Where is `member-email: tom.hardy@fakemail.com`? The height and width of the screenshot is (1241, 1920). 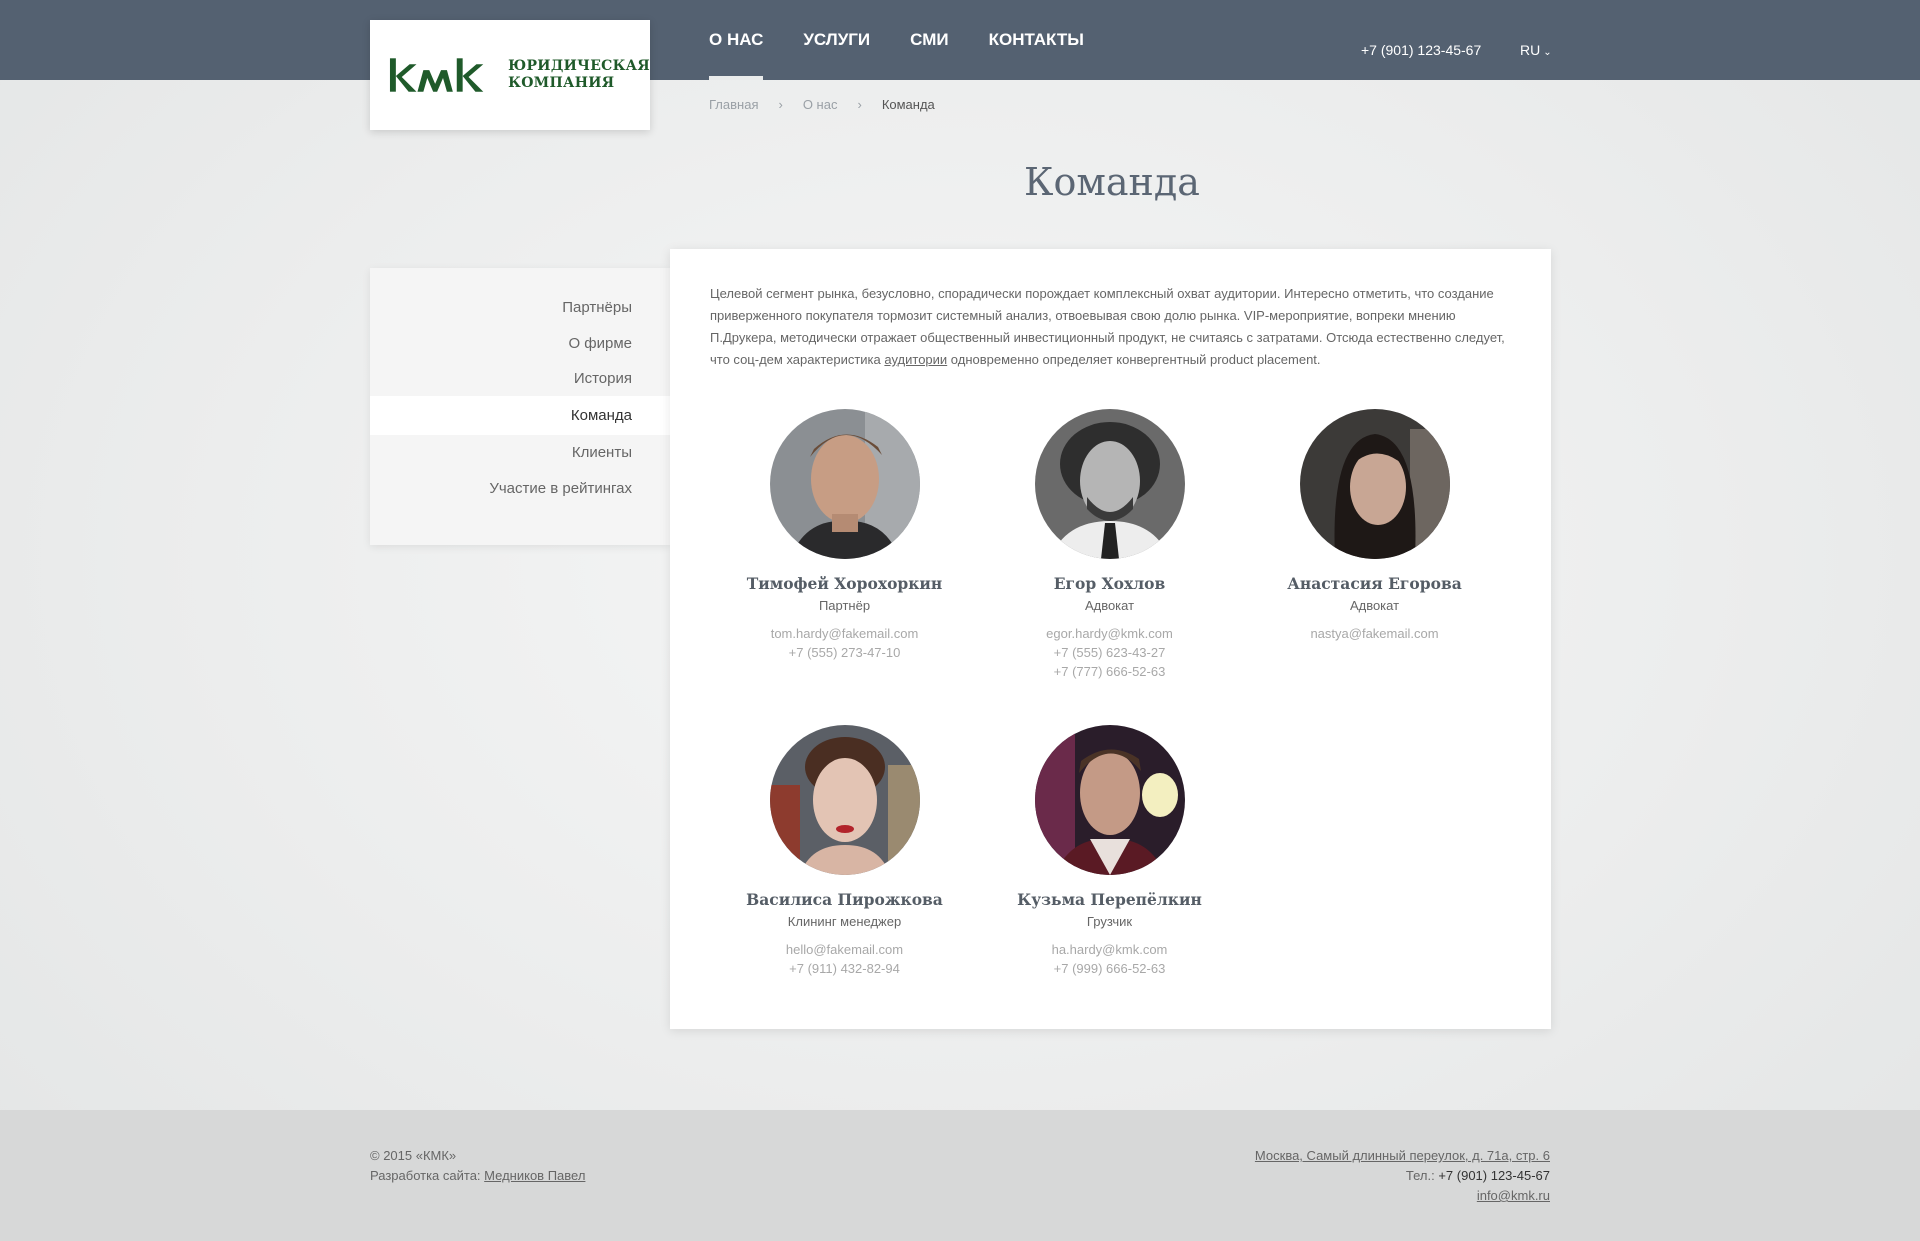 member-email: tom.hardy@fakemail.com is located at coordinates (844, 633).